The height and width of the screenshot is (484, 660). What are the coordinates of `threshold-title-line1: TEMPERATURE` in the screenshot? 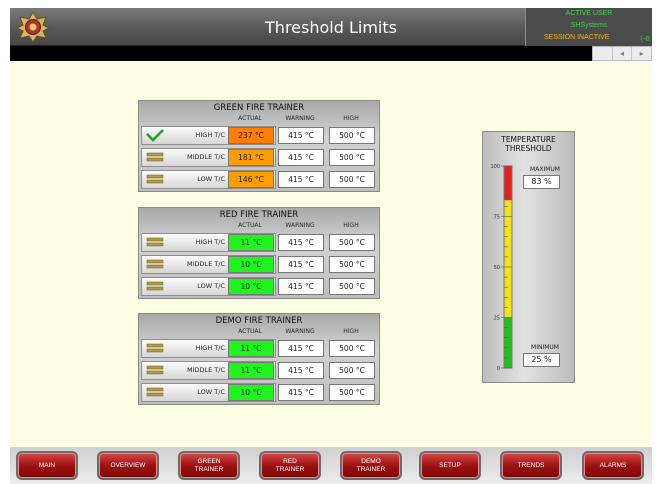 It's located at (528, 139).